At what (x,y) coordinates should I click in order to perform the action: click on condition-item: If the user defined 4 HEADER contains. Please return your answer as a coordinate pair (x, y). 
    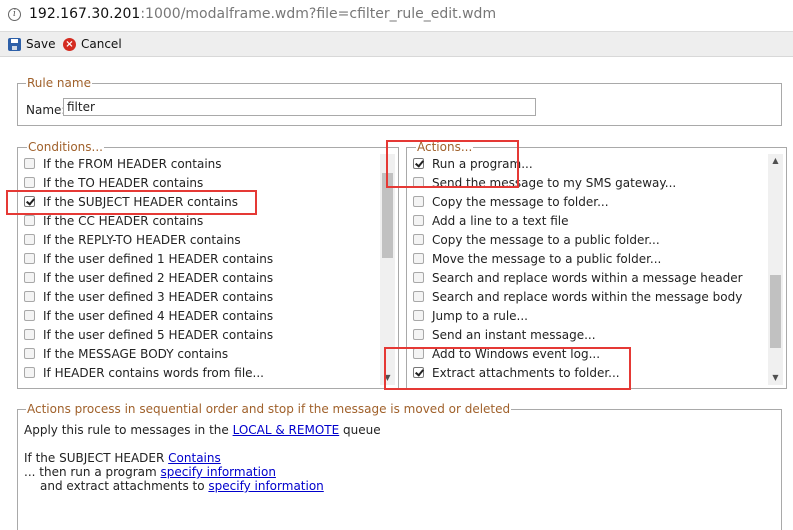
    Looking at the image, I should click on (199, 315).